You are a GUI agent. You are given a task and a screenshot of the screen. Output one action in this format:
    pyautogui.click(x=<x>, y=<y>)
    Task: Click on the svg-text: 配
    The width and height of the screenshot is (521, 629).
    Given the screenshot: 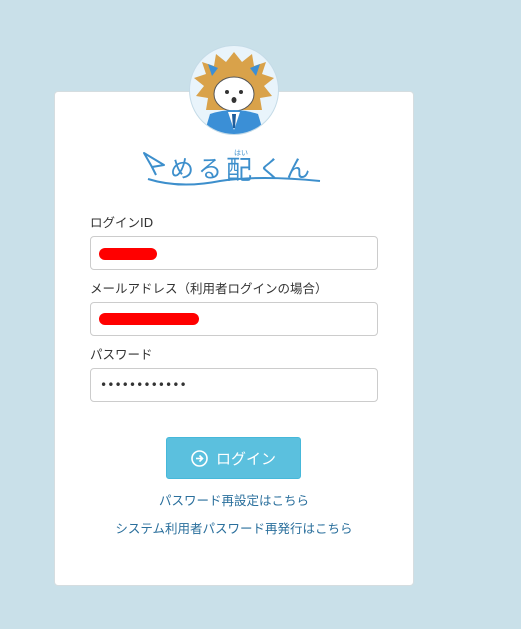 What is the action you would take?
    pyautogui.click(x=239, y=171)
    